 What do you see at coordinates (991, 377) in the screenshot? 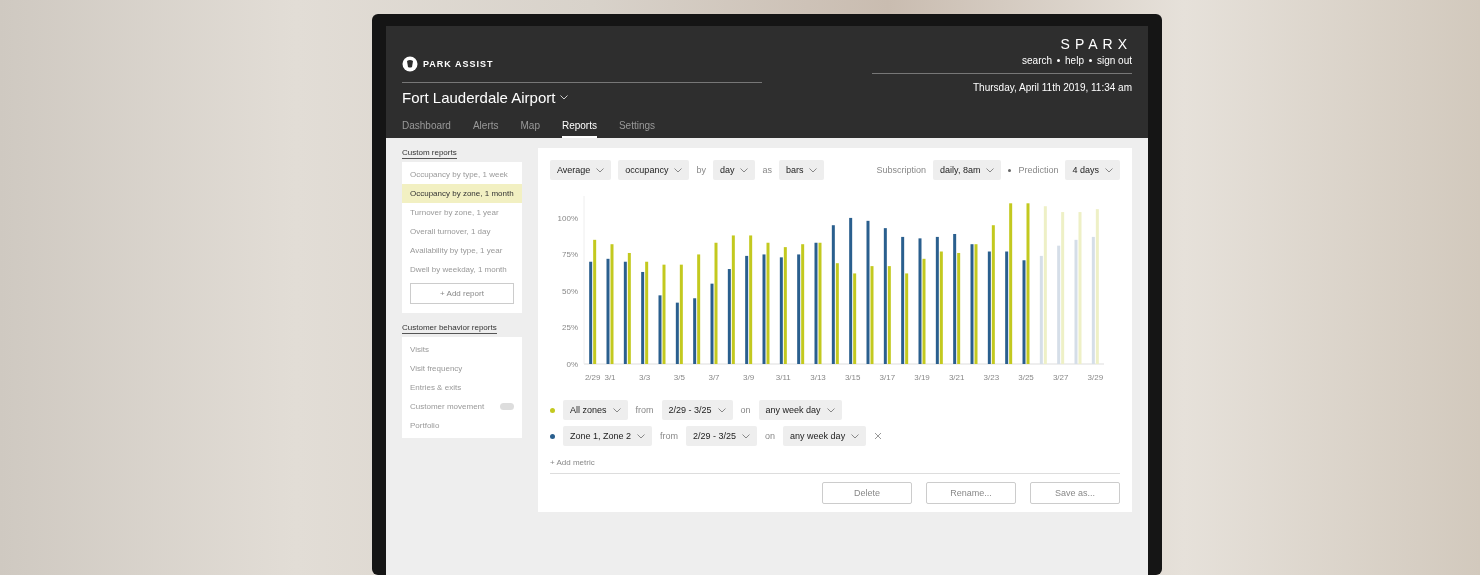
I see `axis-label: 3/23` at bounding box center [991, 377].